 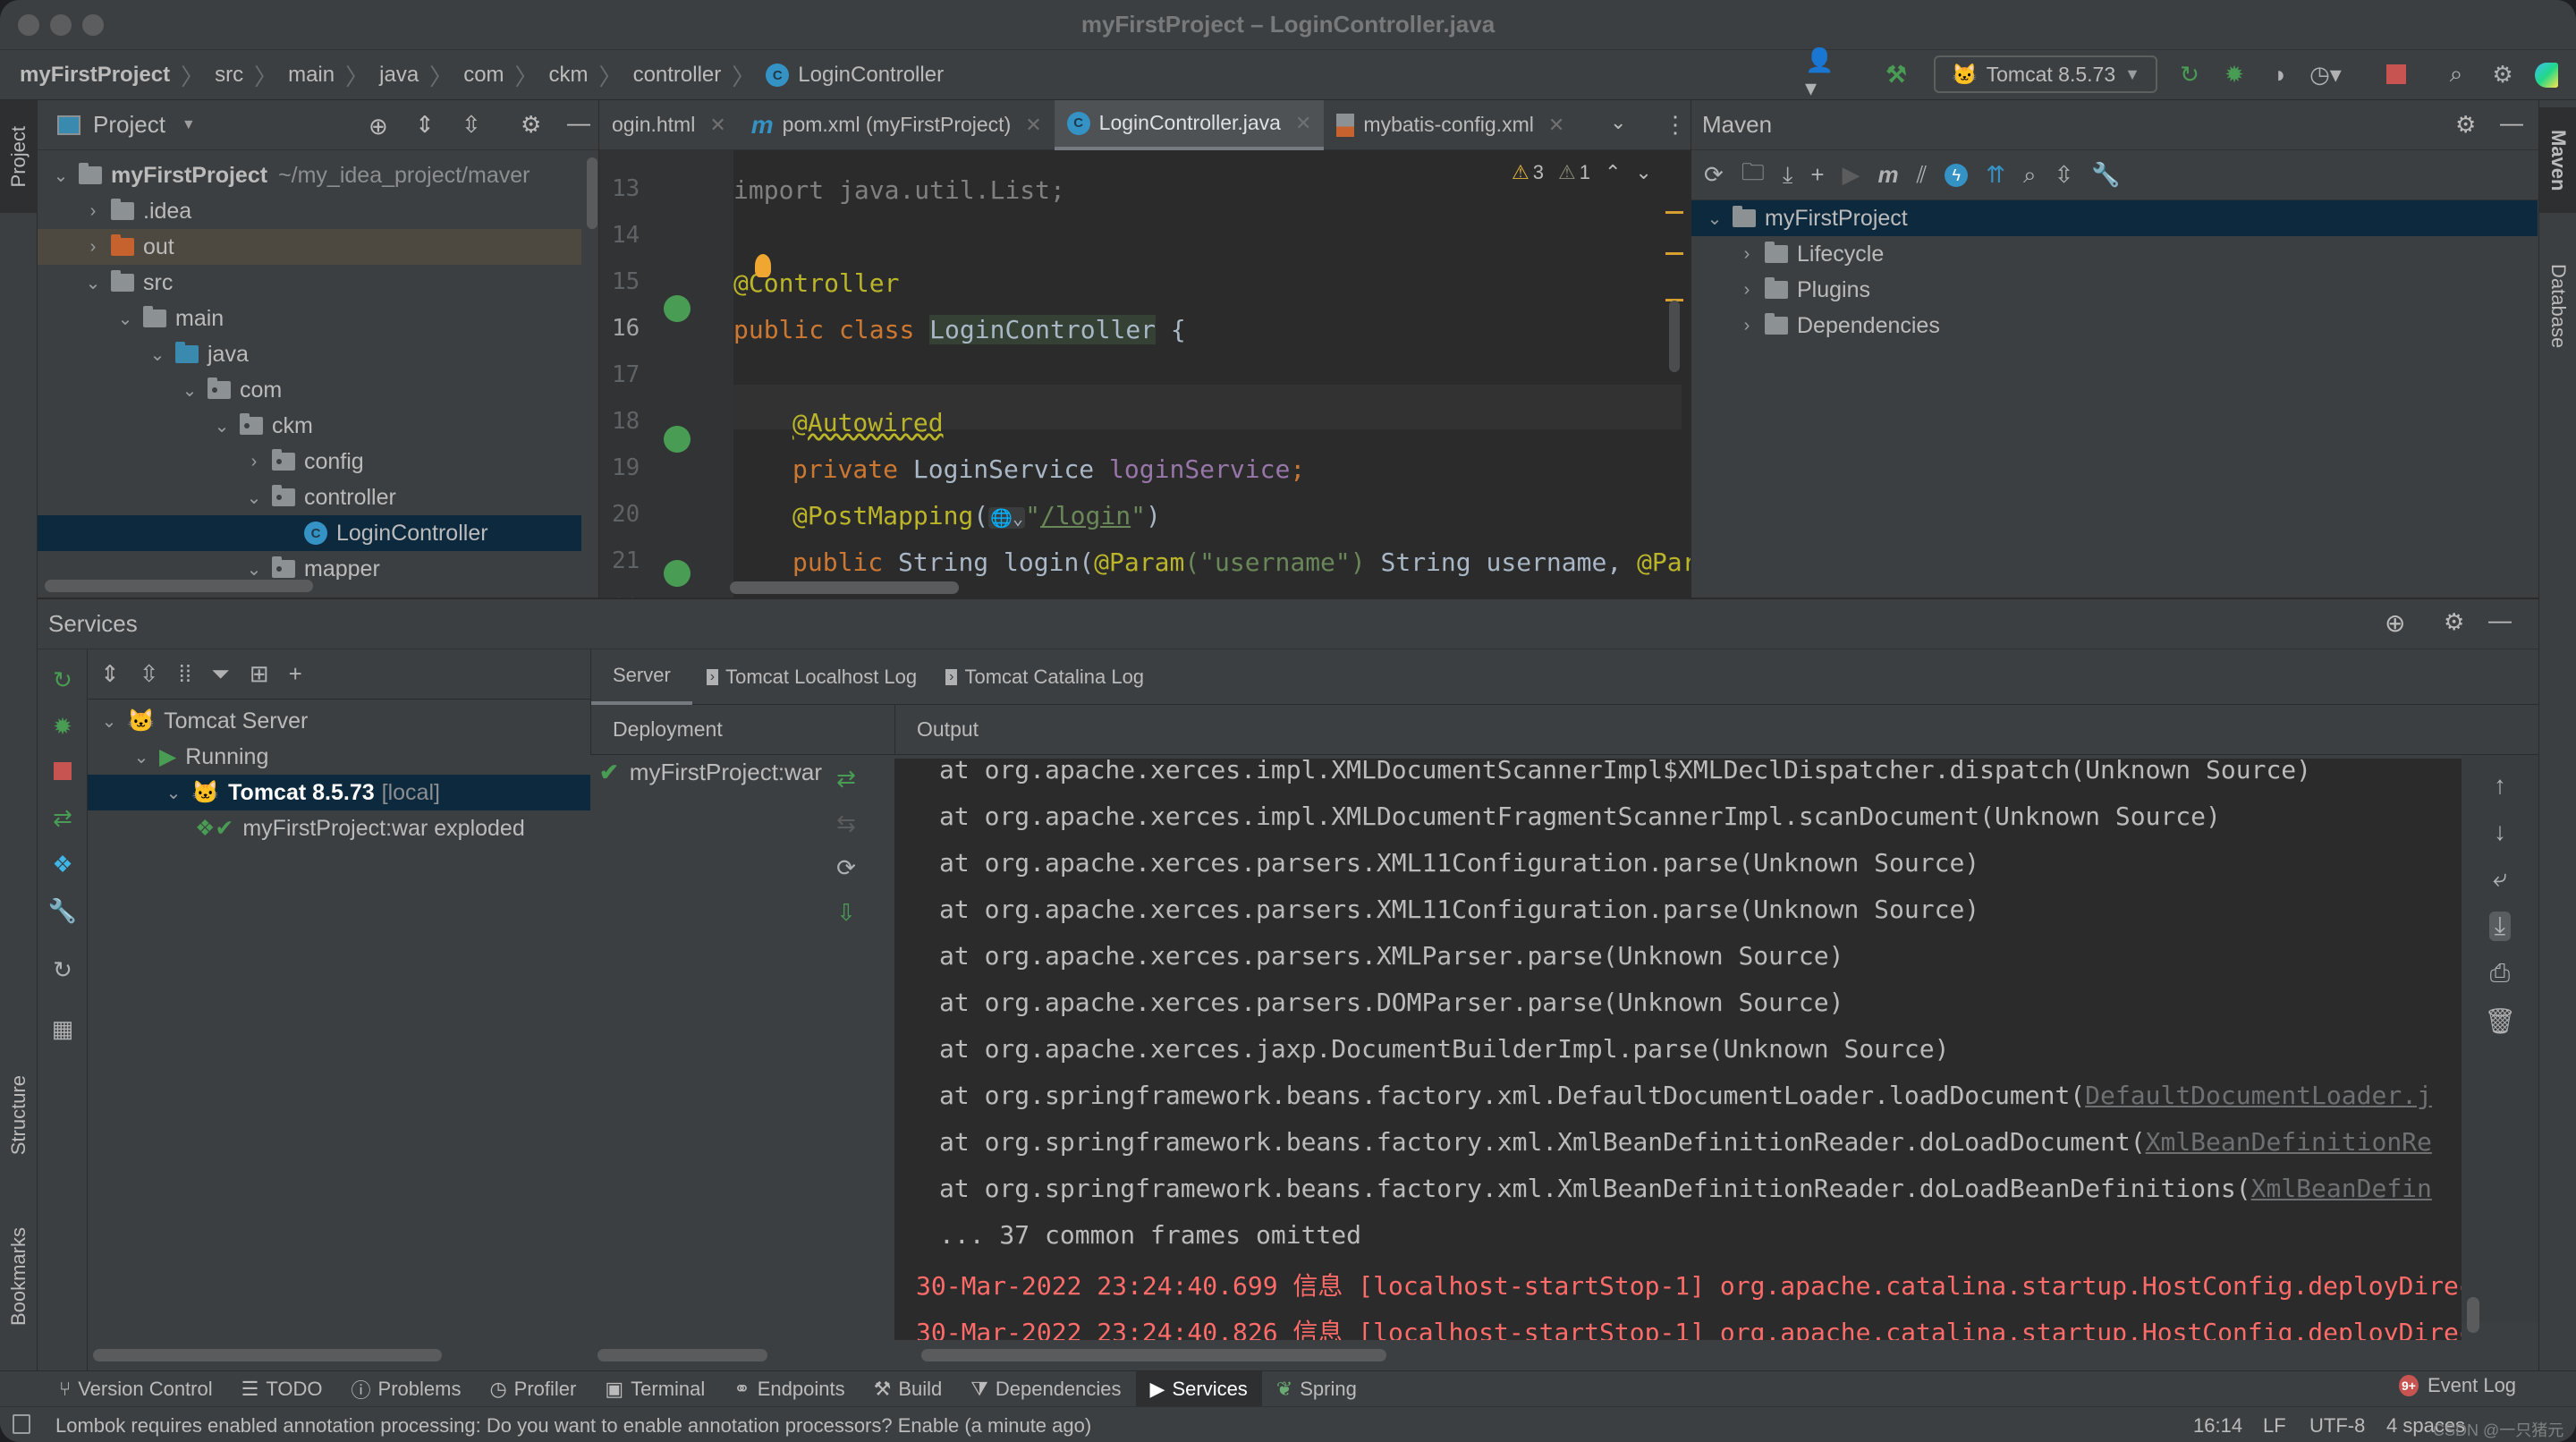 What do you see at coordinates (2217, 1426) in the screenshot?
I see `caret-position: 16:14` at bounding box center [2217, 1426].